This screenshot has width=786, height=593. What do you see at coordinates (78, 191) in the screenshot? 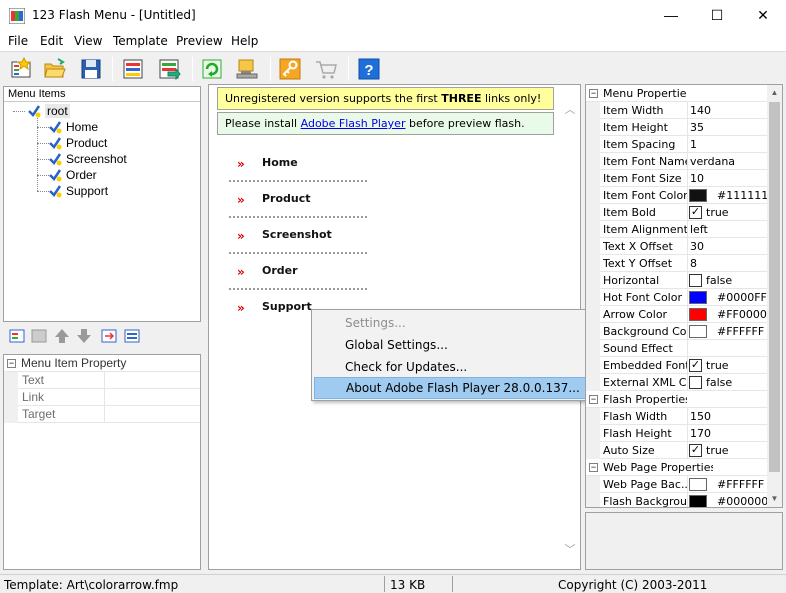
I see `tree-item-support: Support` at bounding box center [78, 191].